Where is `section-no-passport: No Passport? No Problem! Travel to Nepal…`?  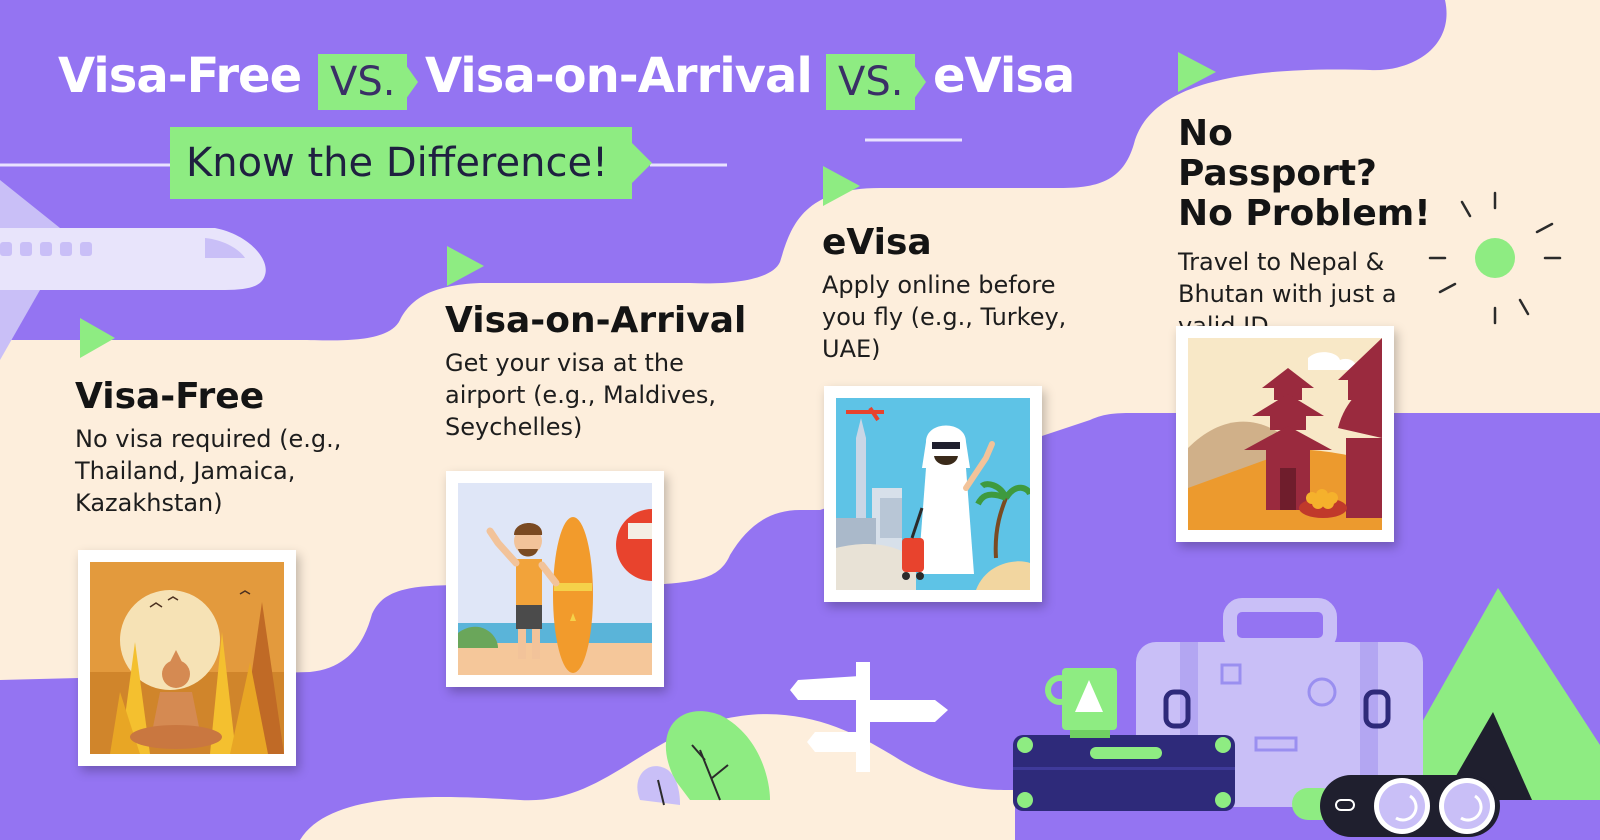
section-no-passport: No Passport? No Problem! Travel to Nepal… is located at coordinates (1313, 228).